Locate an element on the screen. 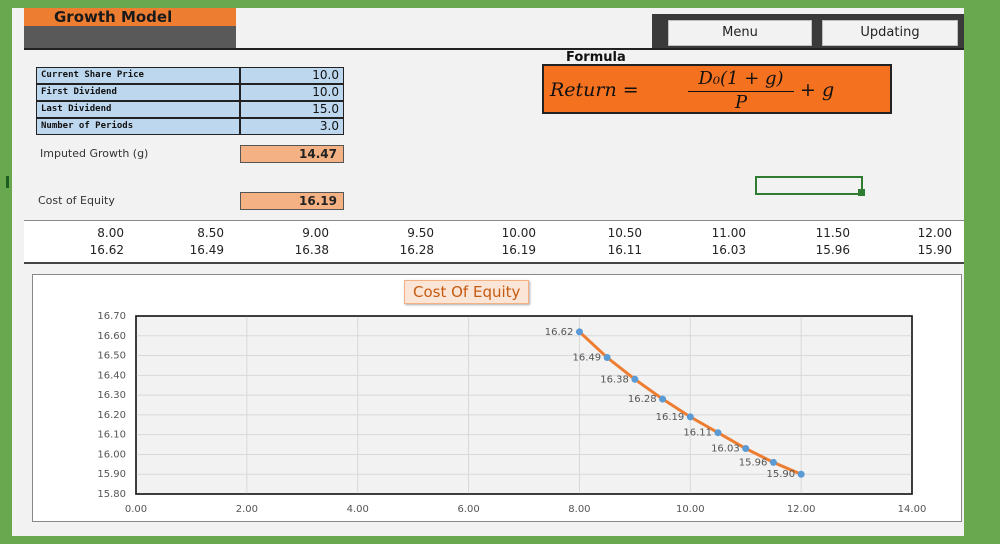  cost-cell: 16.11 is located at coordinates (612, 250).